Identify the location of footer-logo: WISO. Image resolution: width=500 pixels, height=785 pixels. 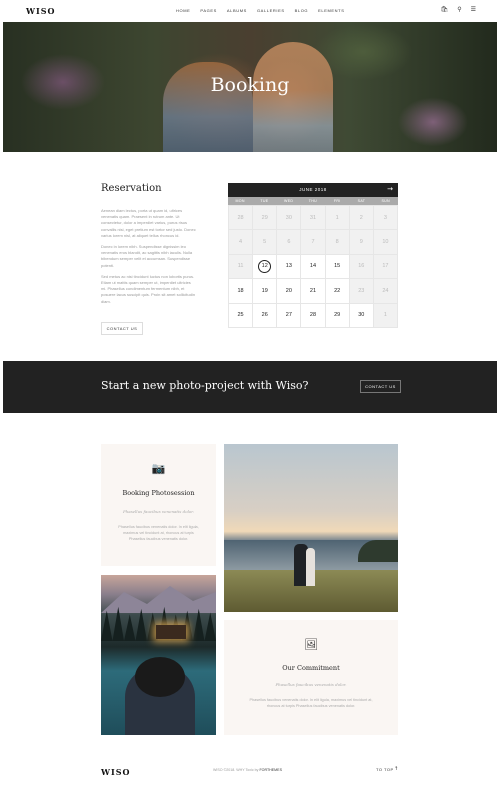
(115, 772).